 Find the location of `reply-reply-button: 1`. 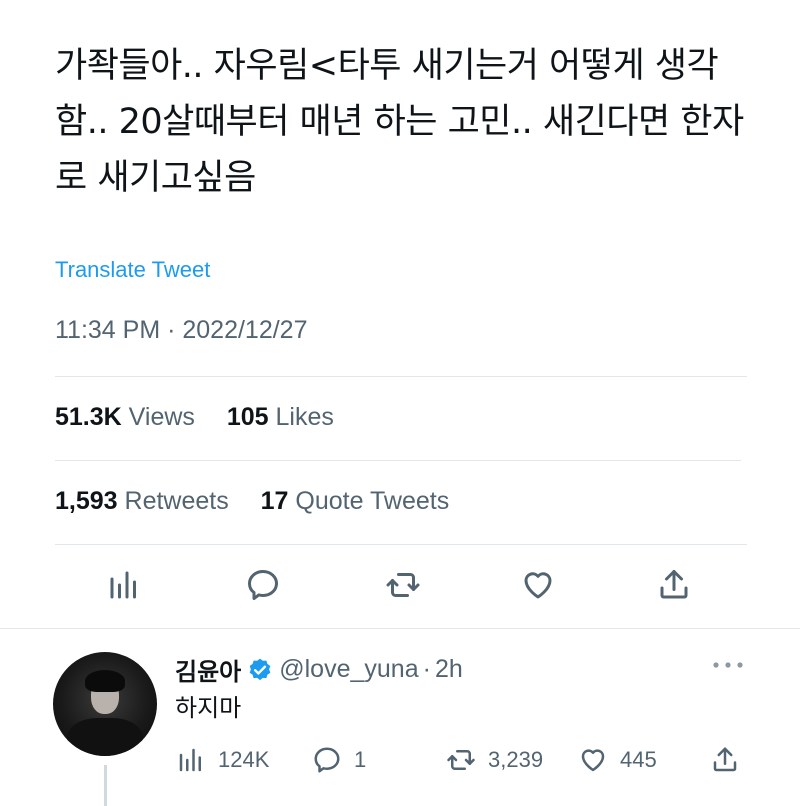

reply-reply-button: 1 is located at coordinates (339, 760).